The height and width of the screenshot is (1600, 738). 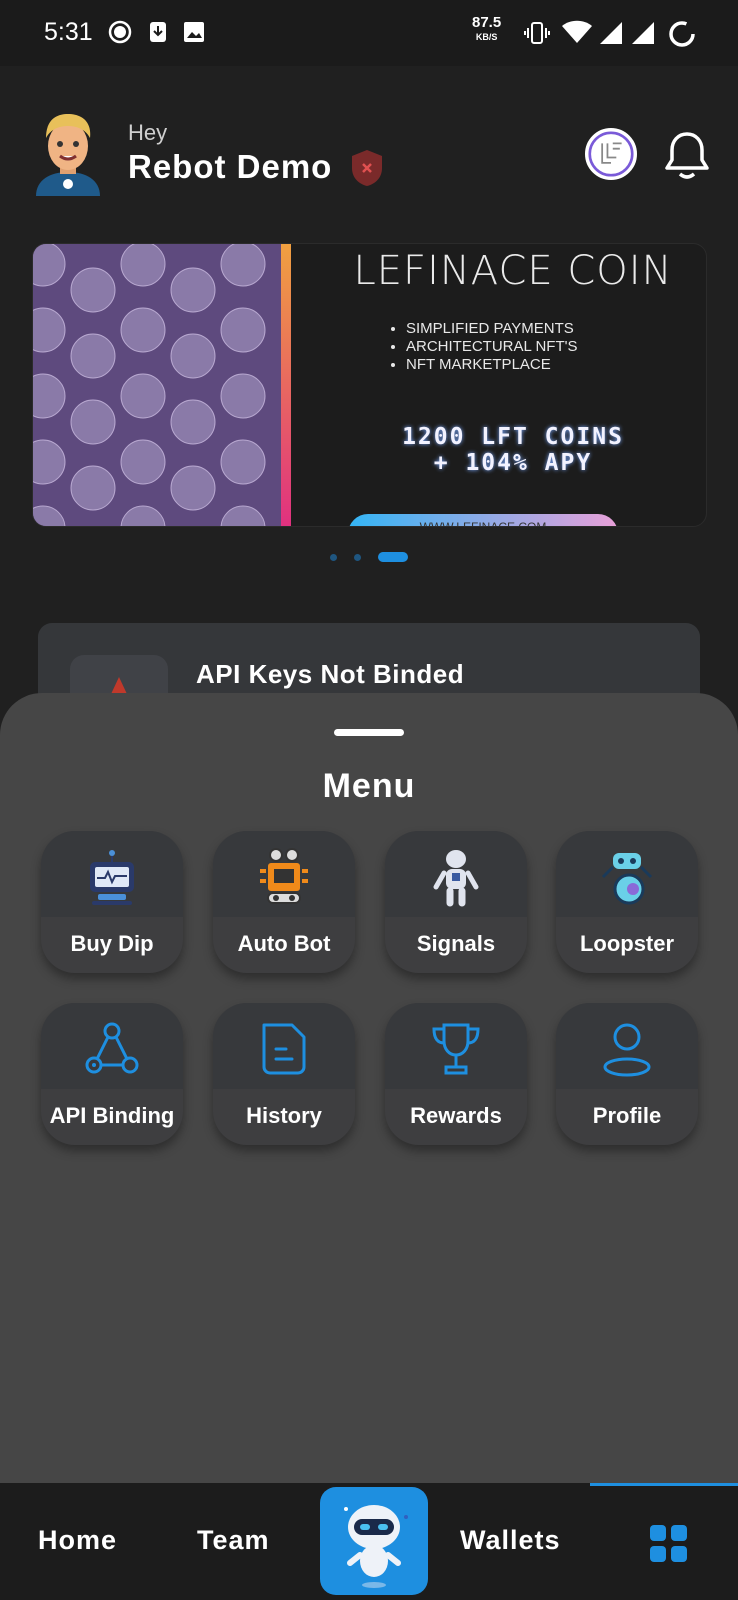 I want to click on bot-fab-button, so click(x=374, y=1541).